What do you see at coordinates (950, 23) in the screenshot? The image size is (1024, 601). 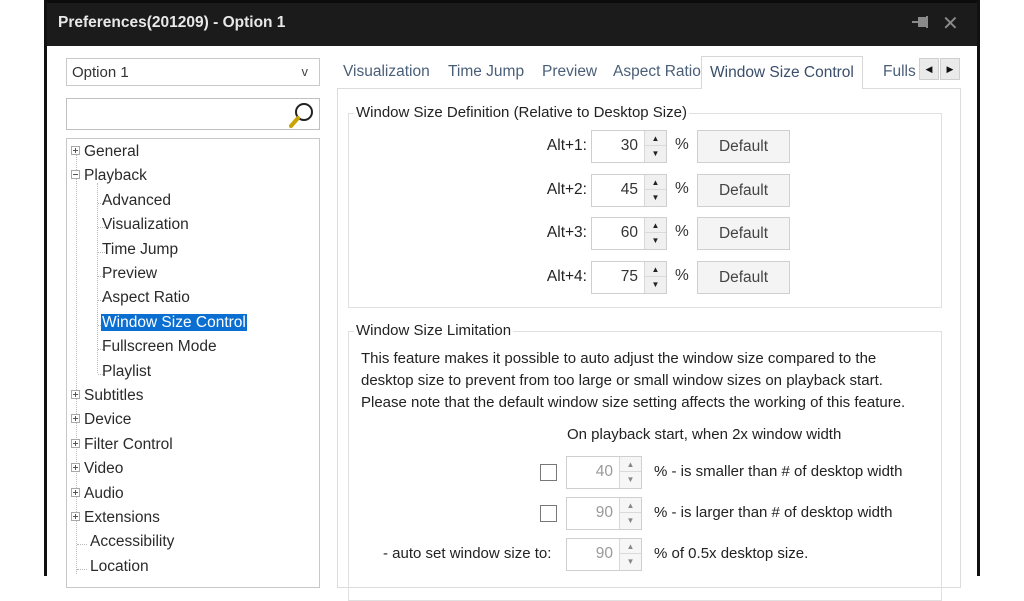 I see `close-icon: ✕` at bounding box center [950, 23].